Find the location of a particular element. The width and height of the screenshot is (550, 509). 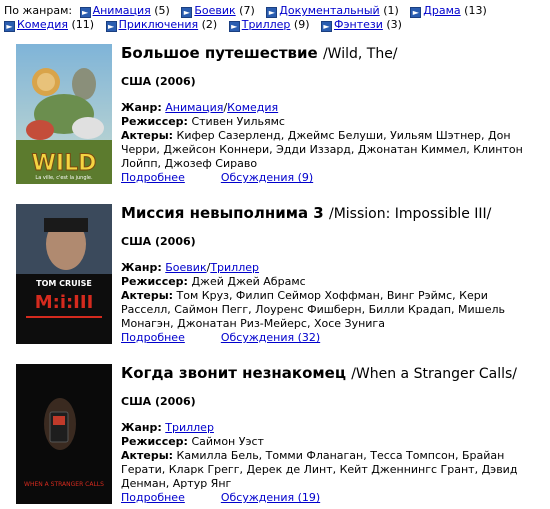

discussion-link: Обсуждения (32) is located at coordinates (270, 337).